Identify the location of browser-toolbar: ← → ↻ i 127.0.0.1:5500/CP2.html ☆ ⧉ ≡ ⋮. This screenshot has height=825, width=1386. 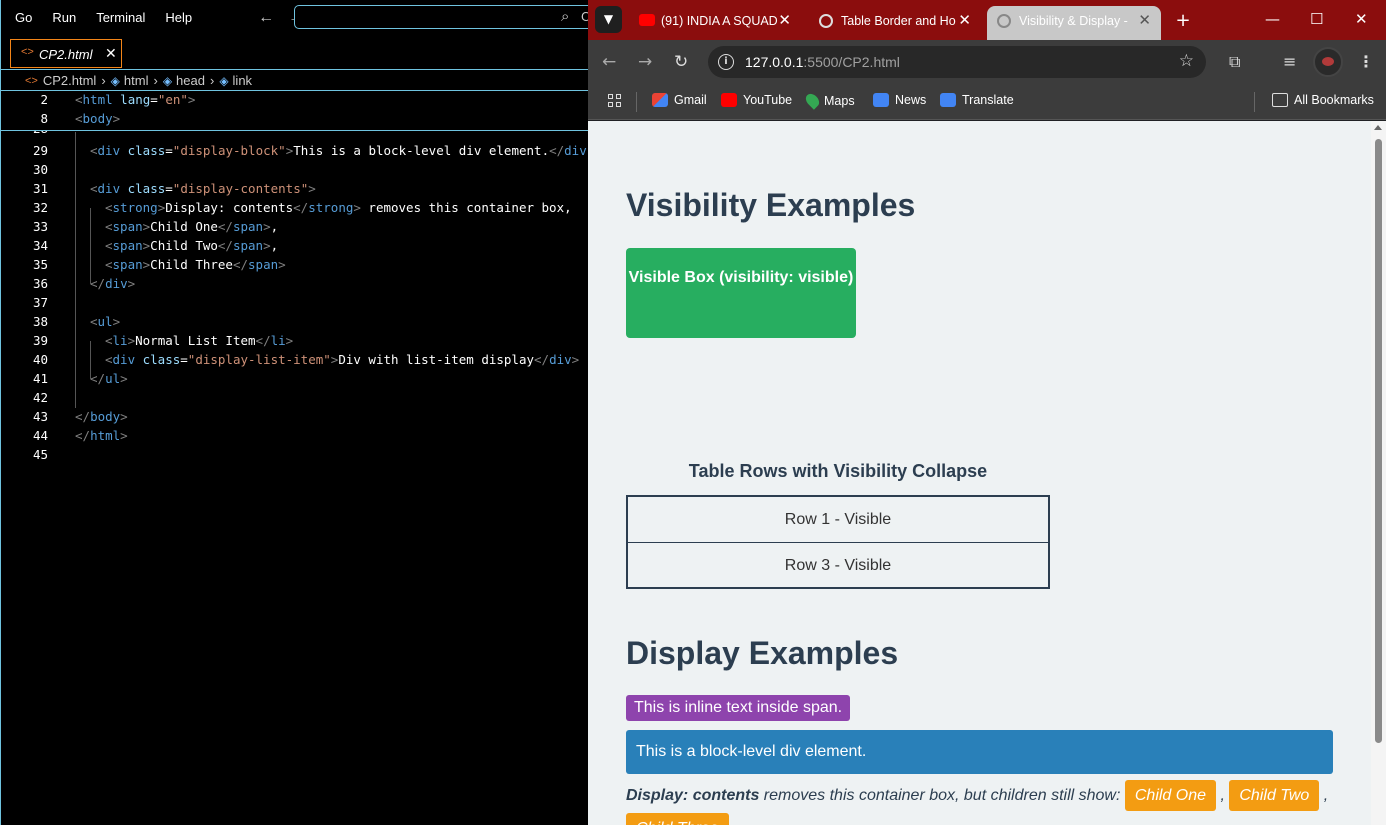
(987, 62).